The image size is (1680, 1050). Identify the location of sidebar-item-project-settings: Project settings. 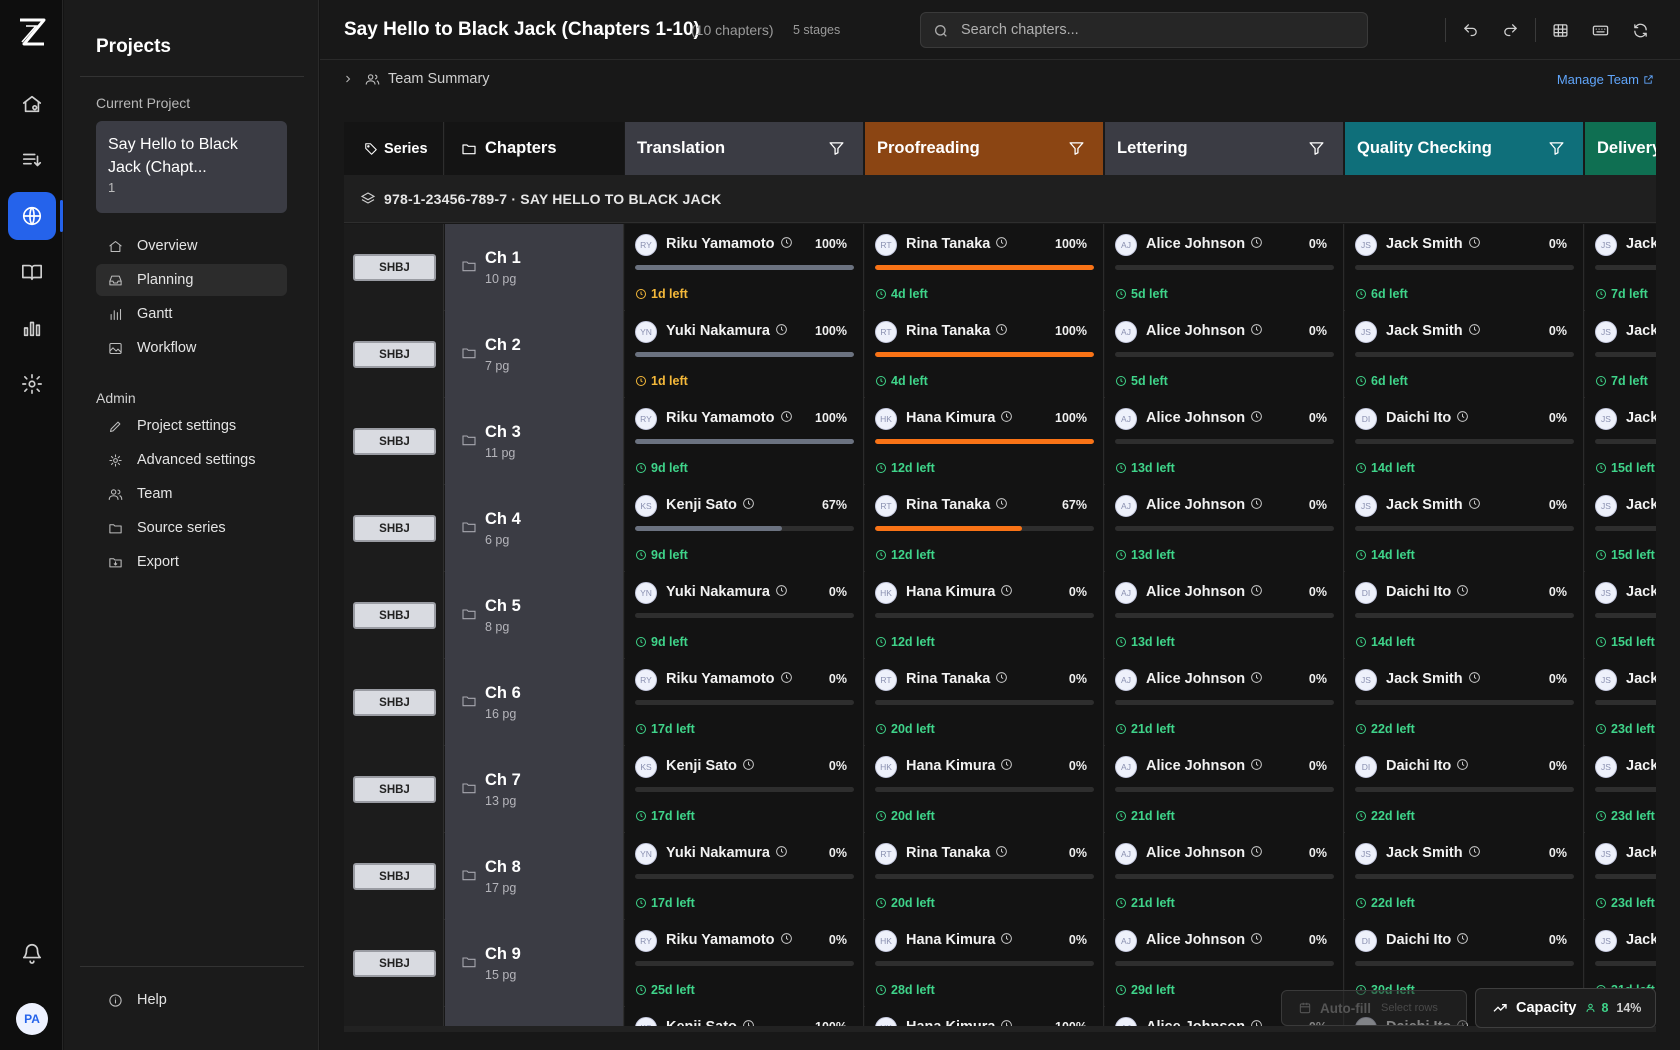
(191, 426).